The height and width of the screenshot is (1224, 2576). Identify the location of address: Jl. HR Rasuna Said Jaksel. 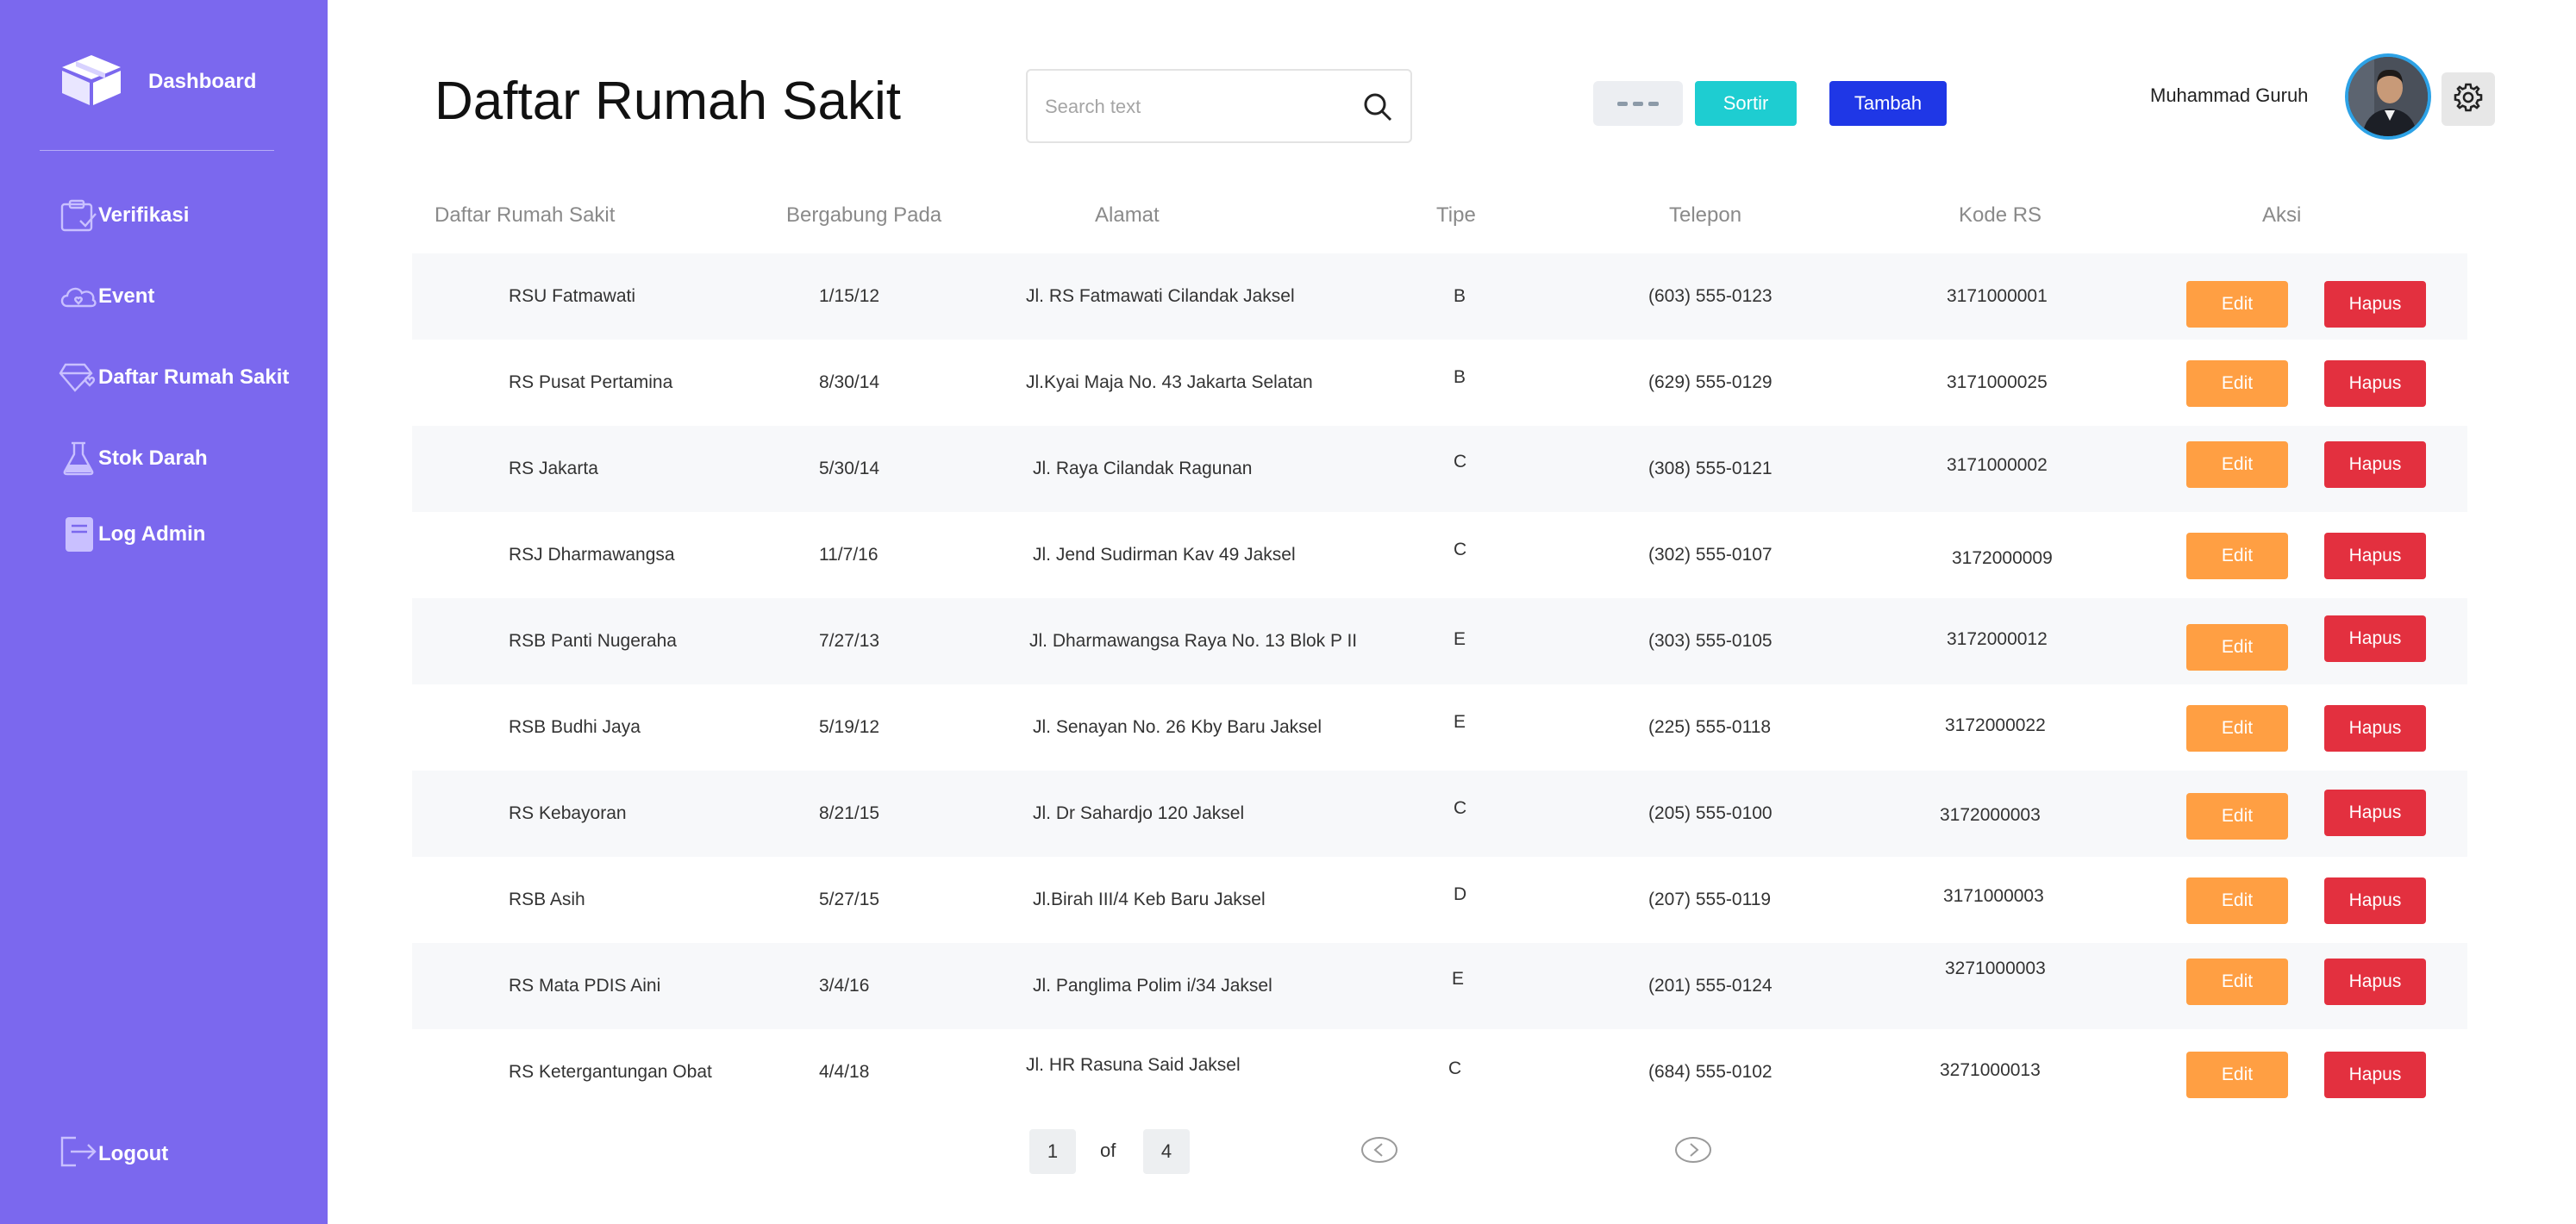
(1133, 1065).